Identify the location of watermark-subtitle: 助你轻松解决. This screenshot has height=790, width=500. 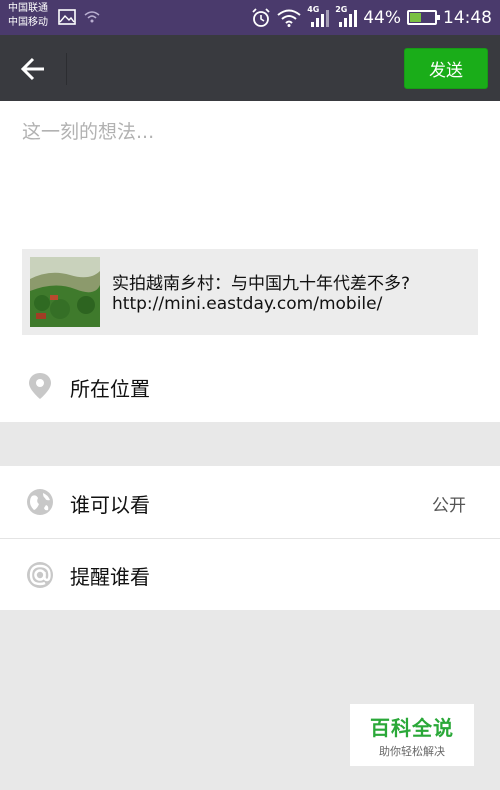
(412, 751).